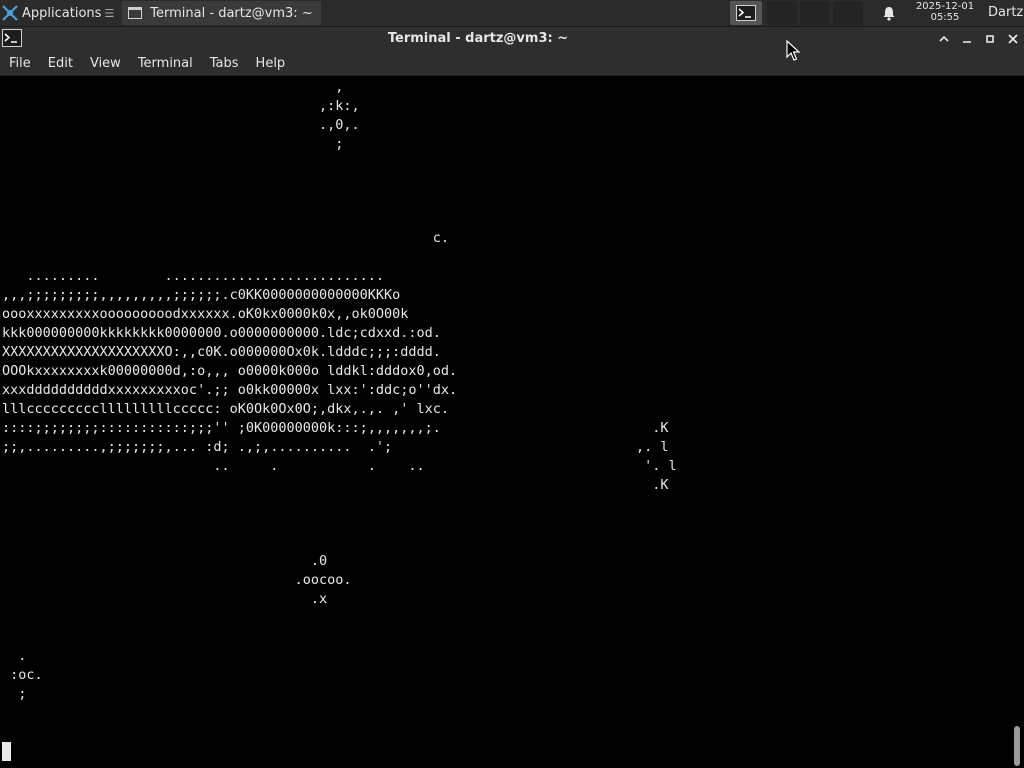  Describe the element at coordinates (335, 485) in the screenshot. I see `terminal-line: .K` at that location.